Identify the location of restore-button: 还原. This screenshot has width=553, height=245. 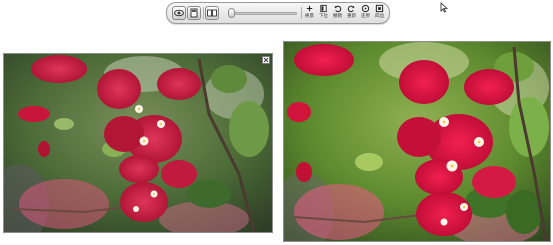
(365, 13).